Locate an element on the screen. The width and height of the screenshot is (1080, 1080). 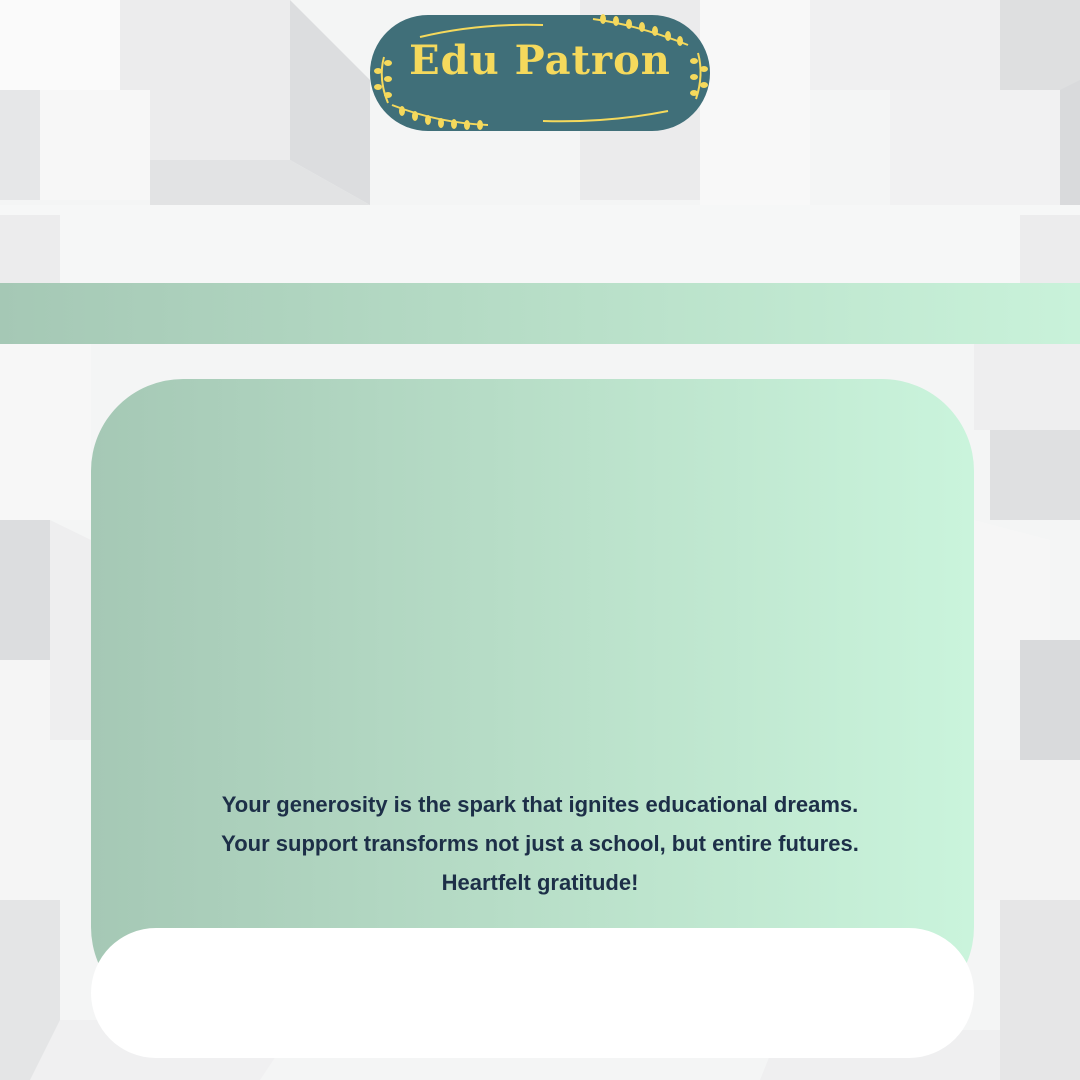
edu-patron-logo: Edu Patron is located at coordinates (540, 73).